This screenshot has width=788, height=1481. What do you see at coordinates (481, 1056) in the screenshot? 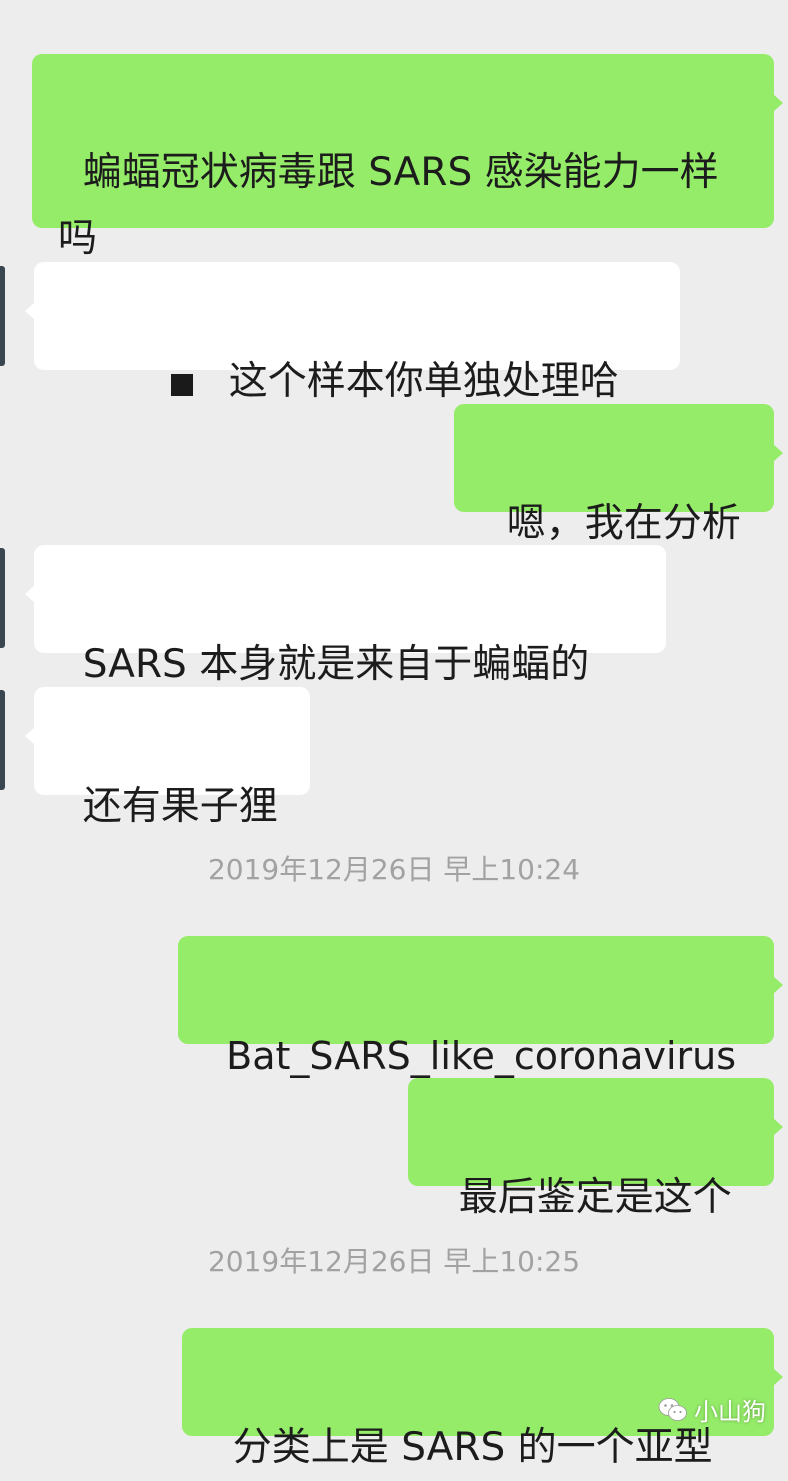
I see `message-text: Bat_SARS_like_coronavirus` at bounding box center [481, 1056].